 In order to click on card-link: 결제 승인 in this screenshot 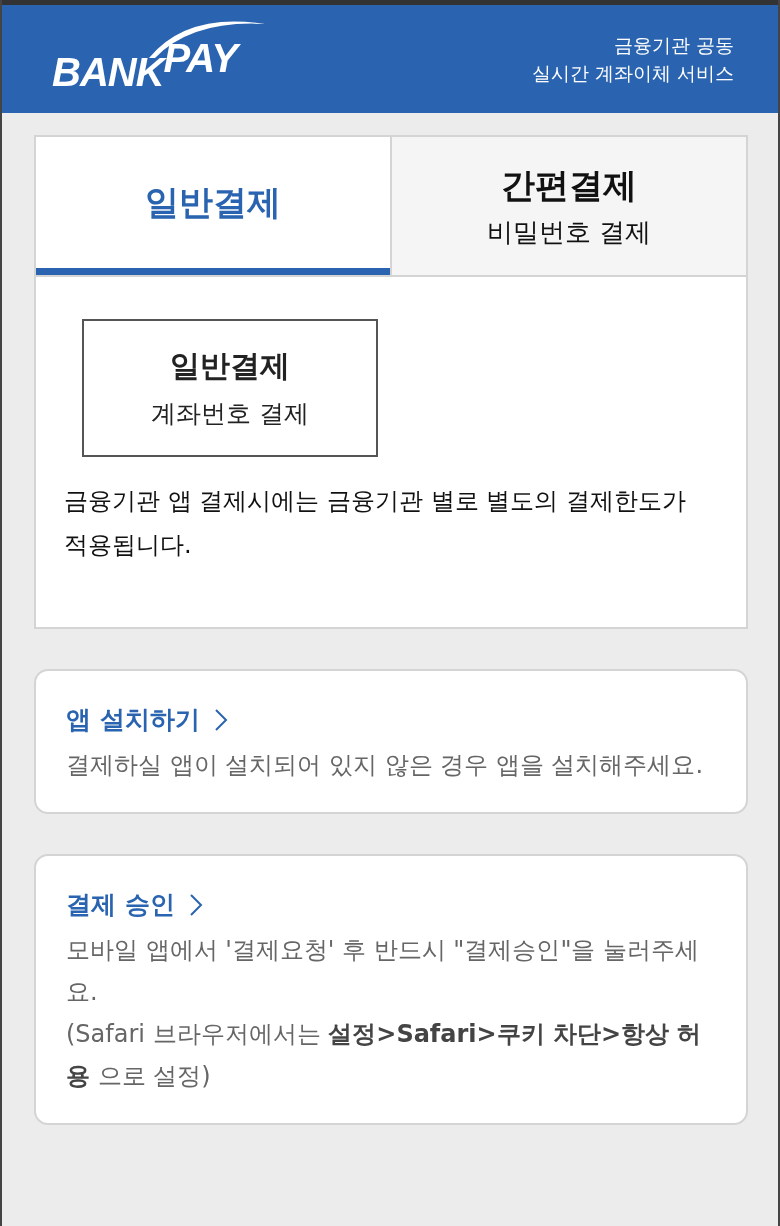, I will do `click(120, 904)`.